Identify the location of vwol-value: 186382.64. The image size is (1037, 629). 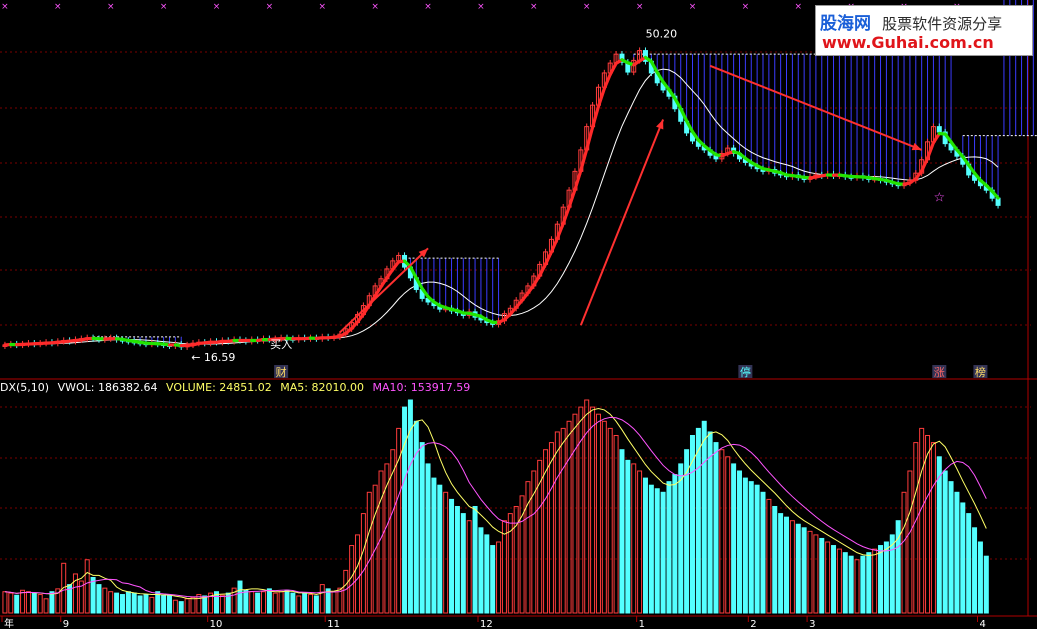
(128, 387).